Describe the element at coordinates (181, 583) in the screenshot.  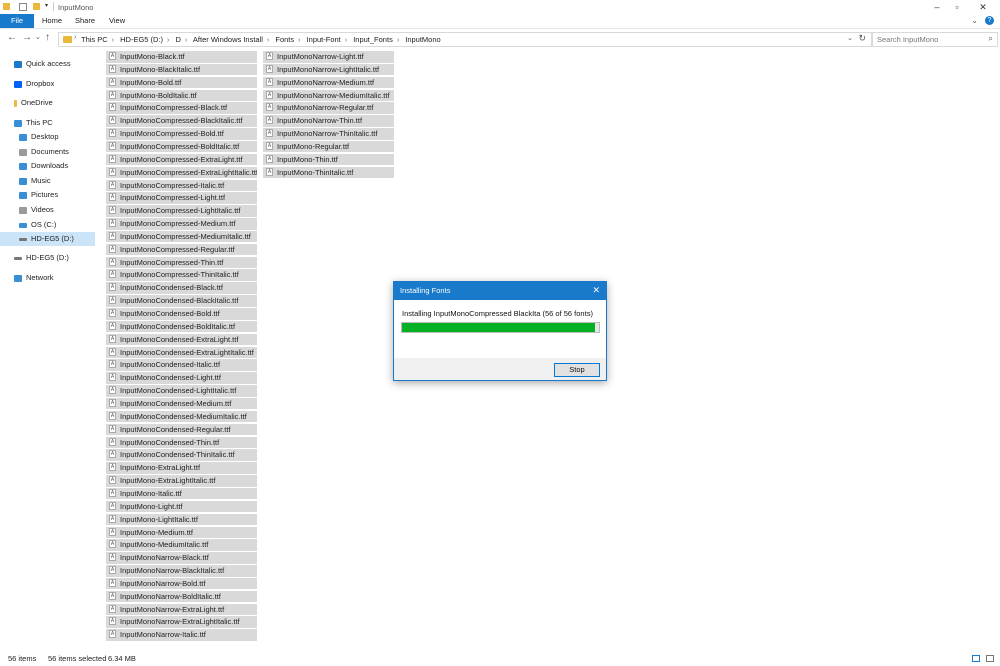
I see `file-item: A InputMonoNarrow-Bold.ttf` at that location.